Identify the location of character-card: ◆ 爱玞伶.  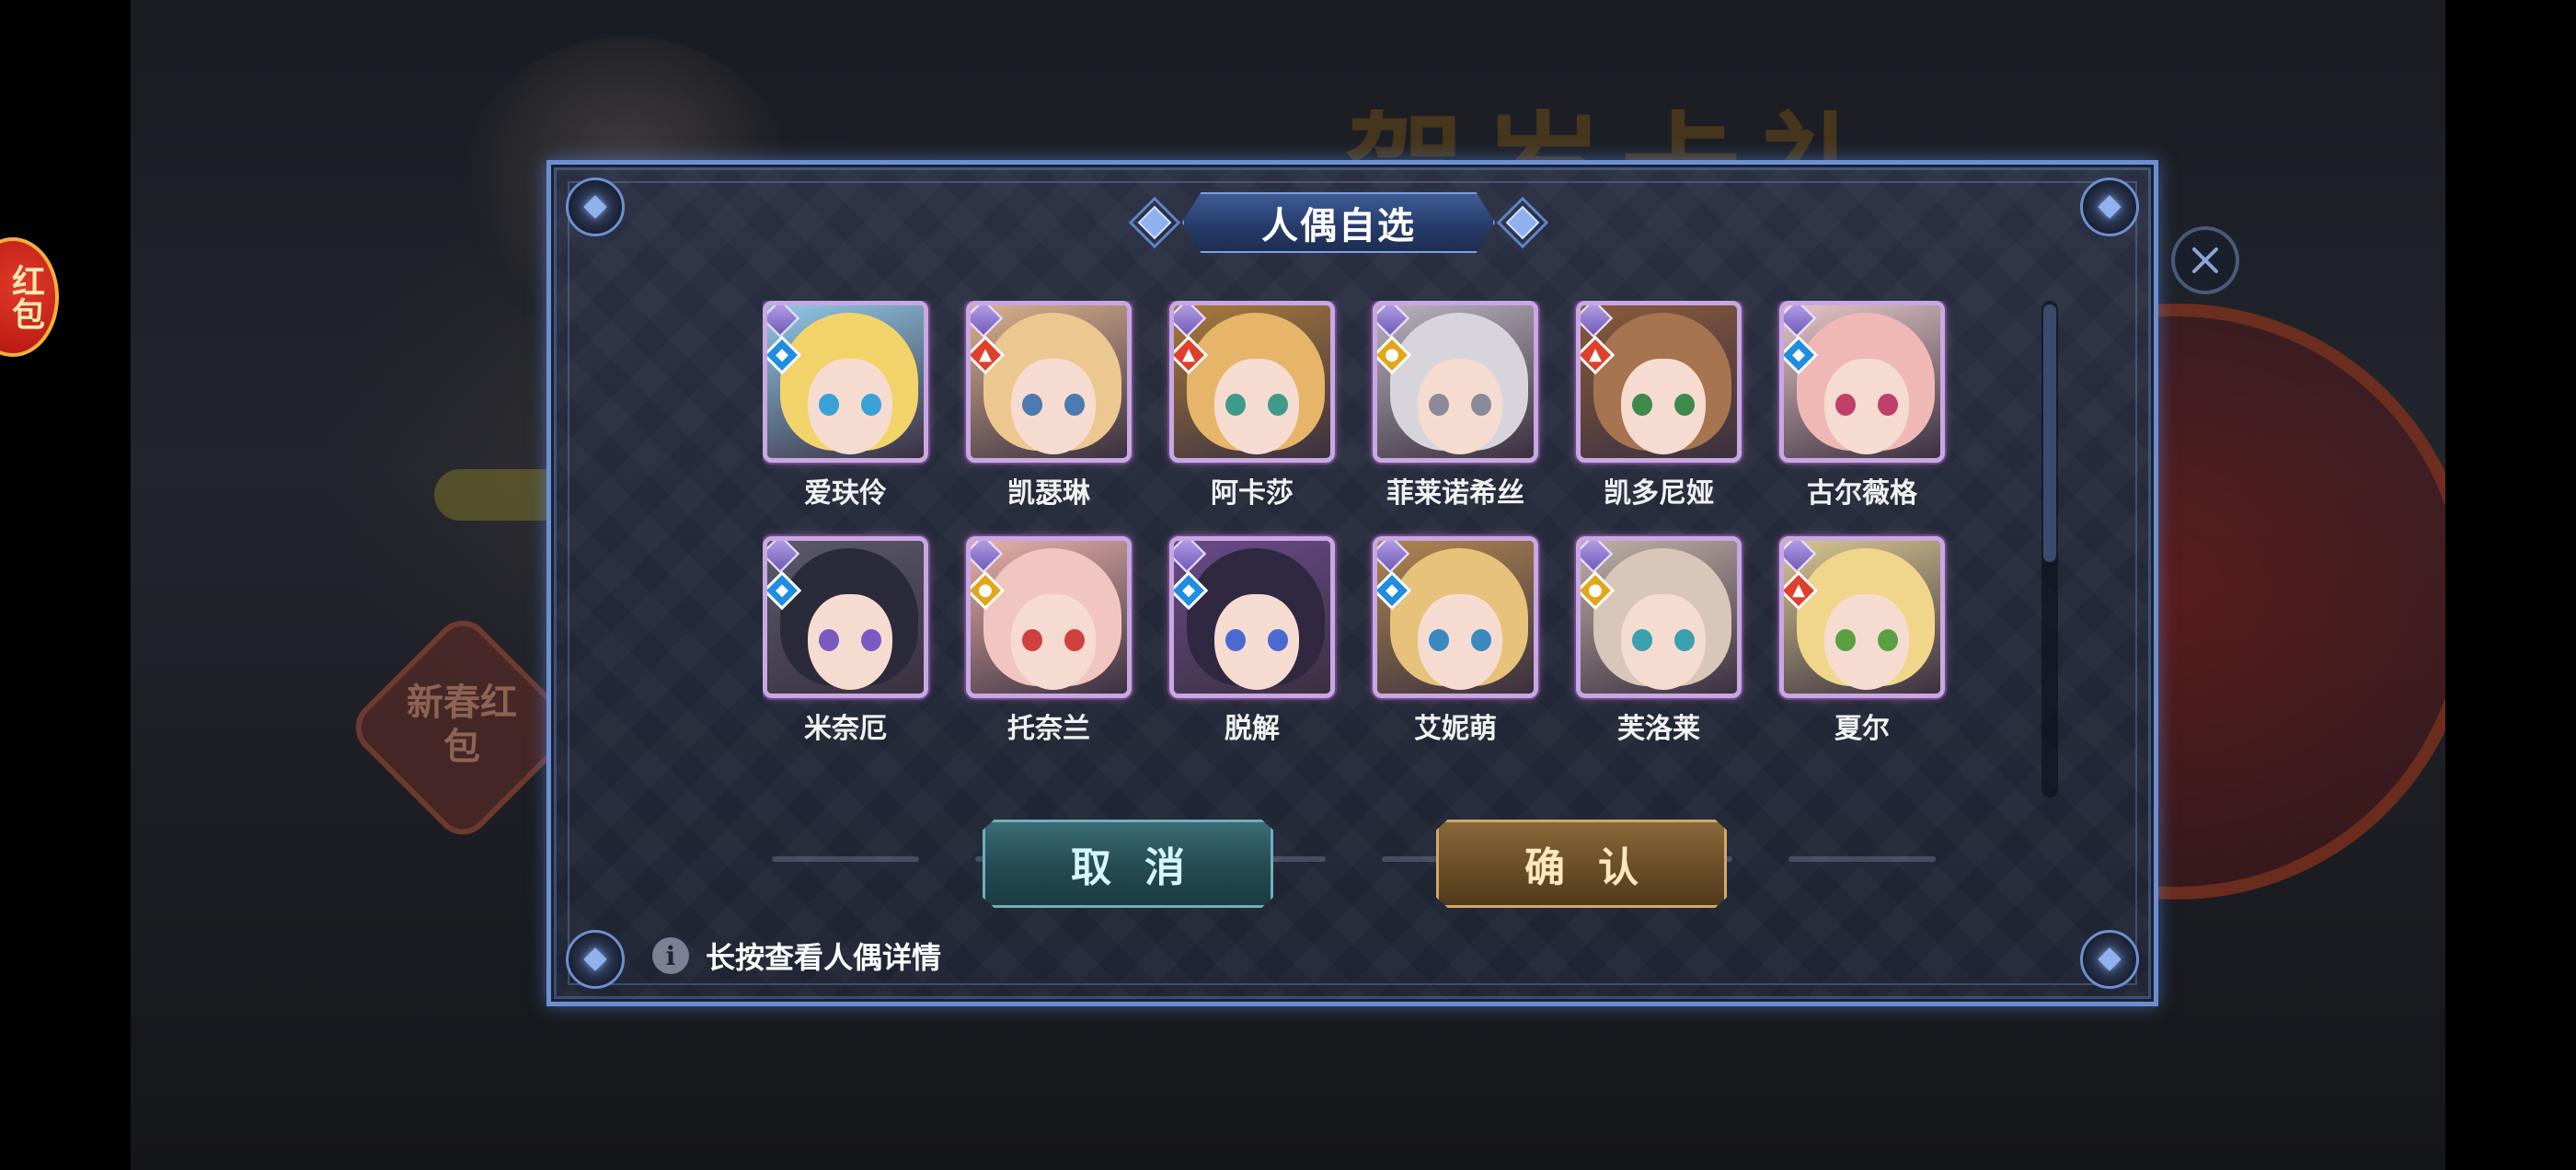
(845, 416).